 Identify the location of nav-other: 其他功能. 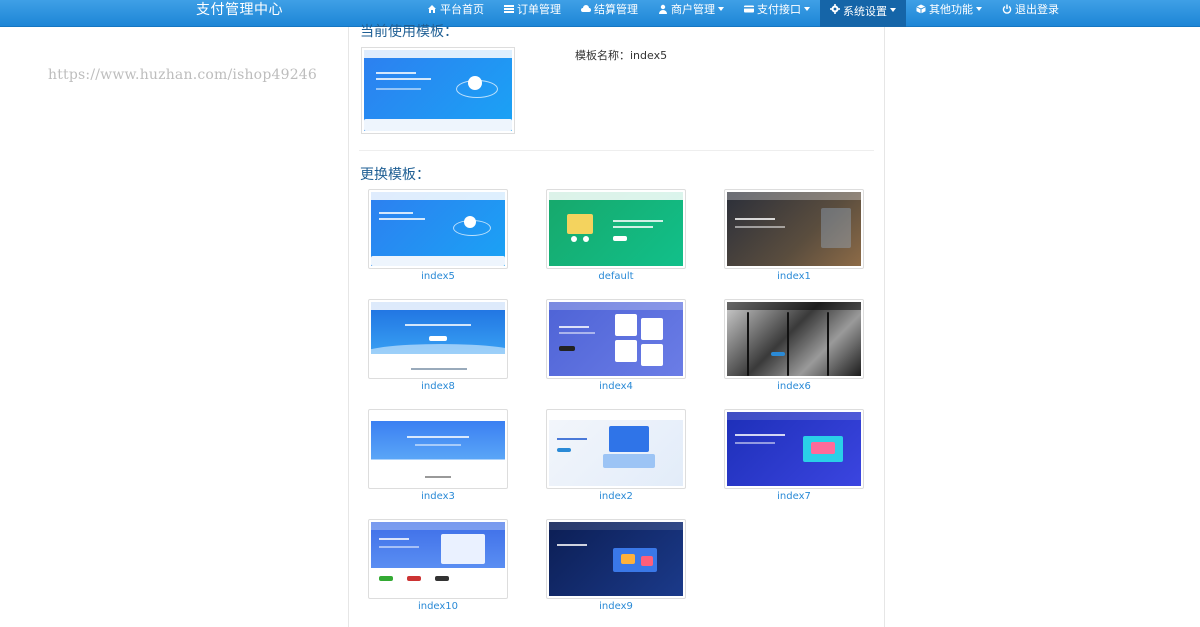
(949, 9).